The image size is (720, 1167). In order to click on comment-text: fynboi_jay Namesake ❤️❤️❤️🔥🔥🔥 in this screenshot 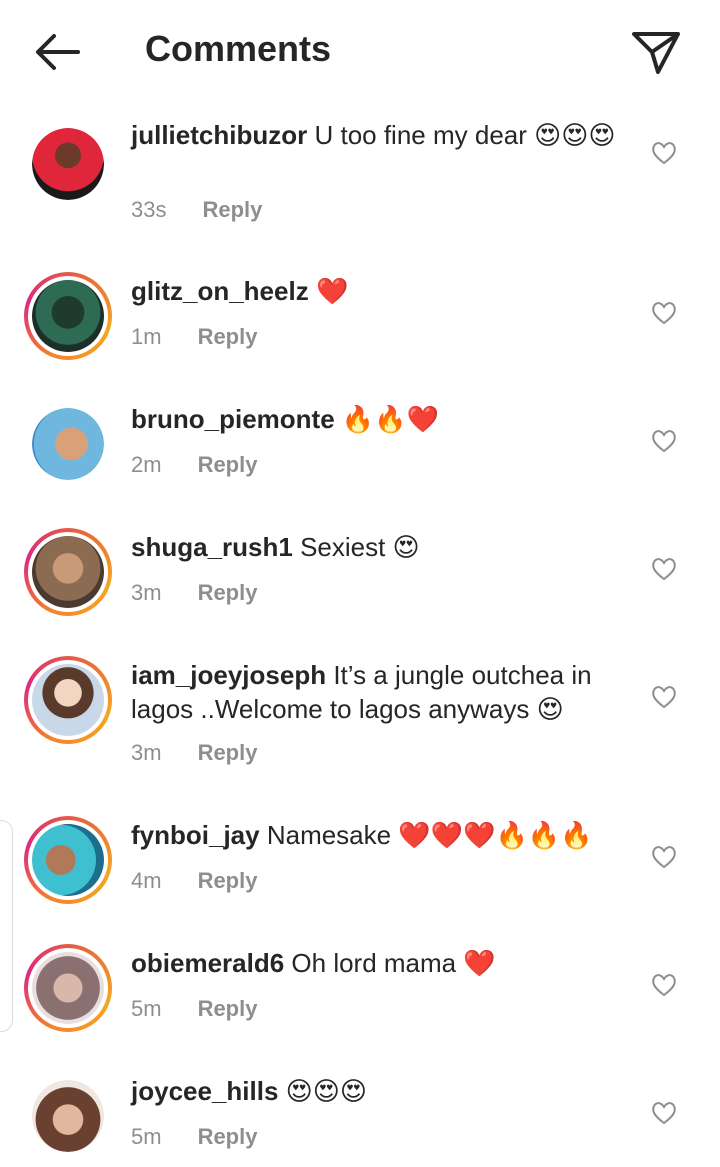, I will do `click(381, 835)`.